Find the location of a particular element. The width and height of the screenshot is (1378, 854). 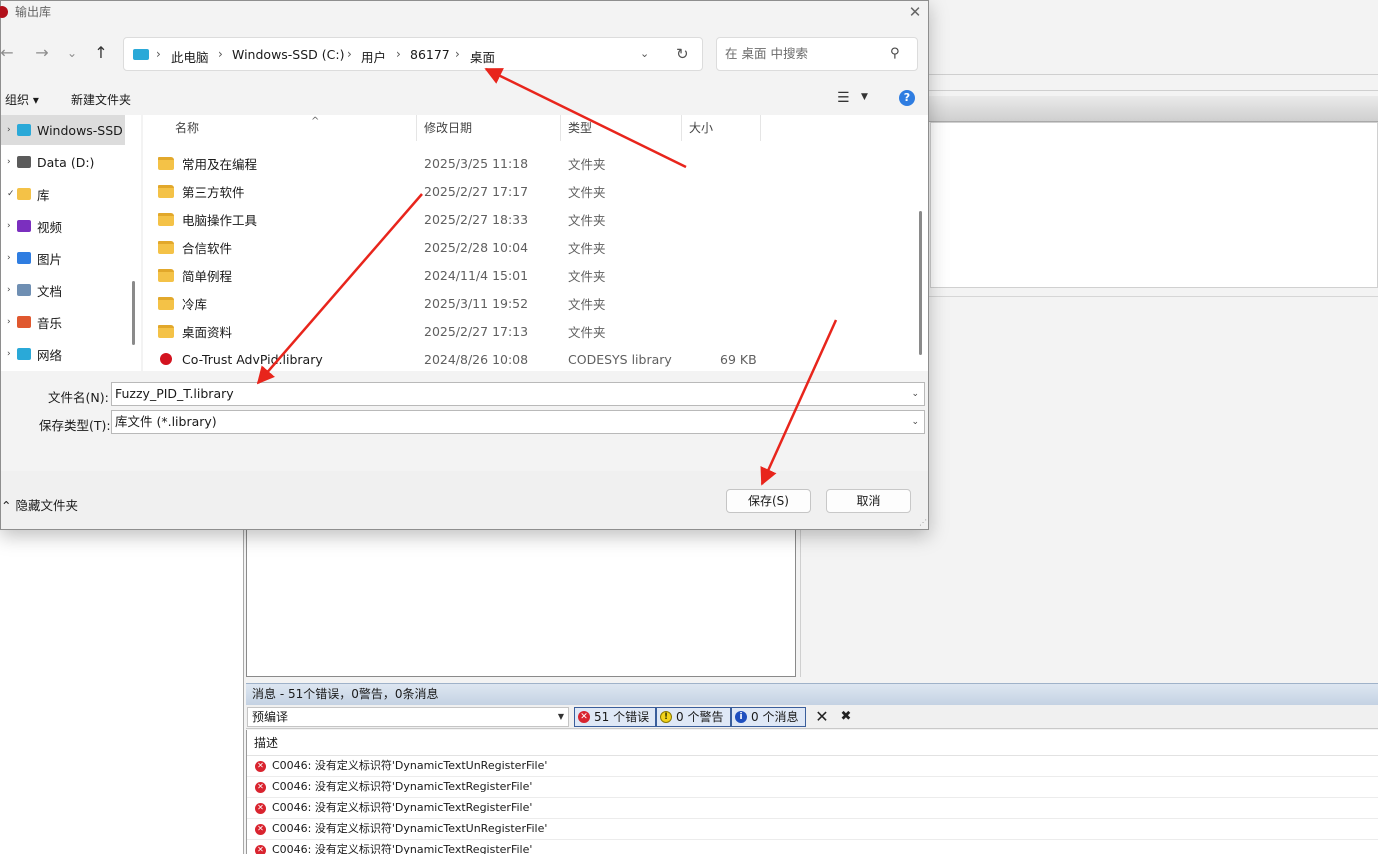

nav-item-label: 图片 is located at coordinates (50, 259).